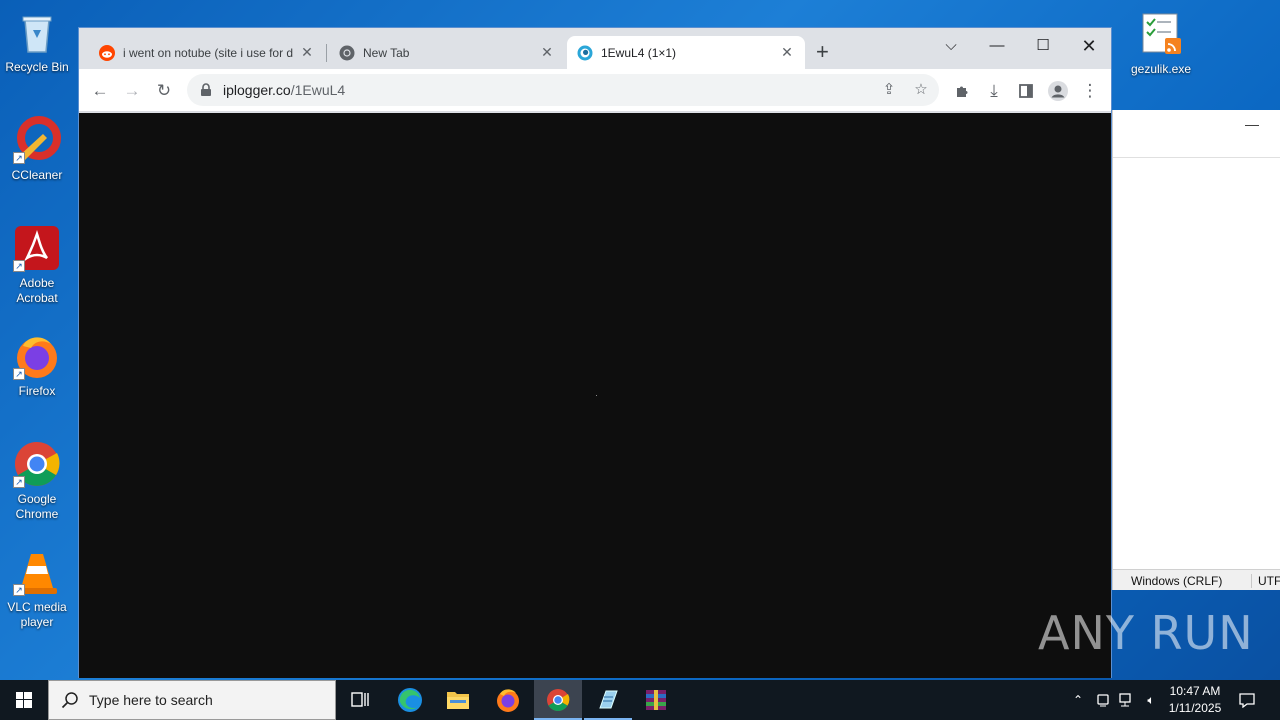 This screenshot has width=1280, height=720. Describe the element at coordinates (1090, 91) in the screenshot. I see `more-menu-icon: ⋮` at that location.